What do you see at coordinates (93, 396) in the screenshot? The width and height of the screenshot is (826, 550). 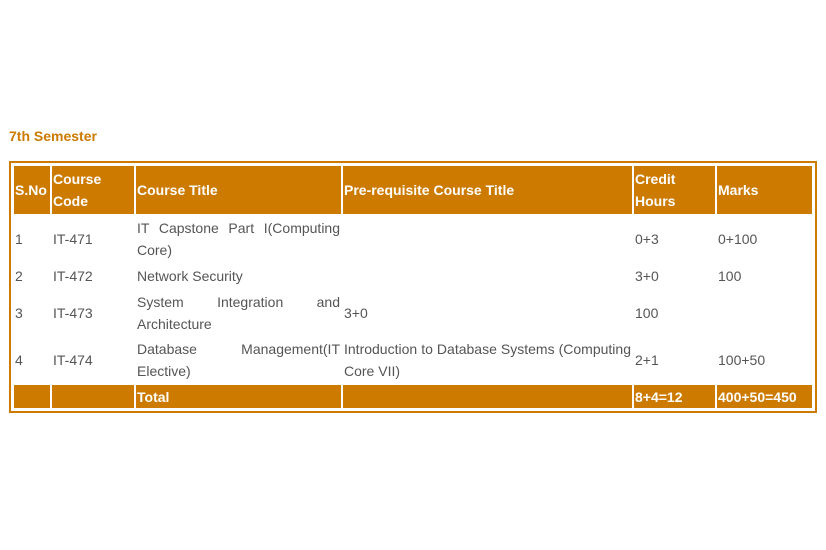 I see `total-course-code` at bounding box center [93, 396].